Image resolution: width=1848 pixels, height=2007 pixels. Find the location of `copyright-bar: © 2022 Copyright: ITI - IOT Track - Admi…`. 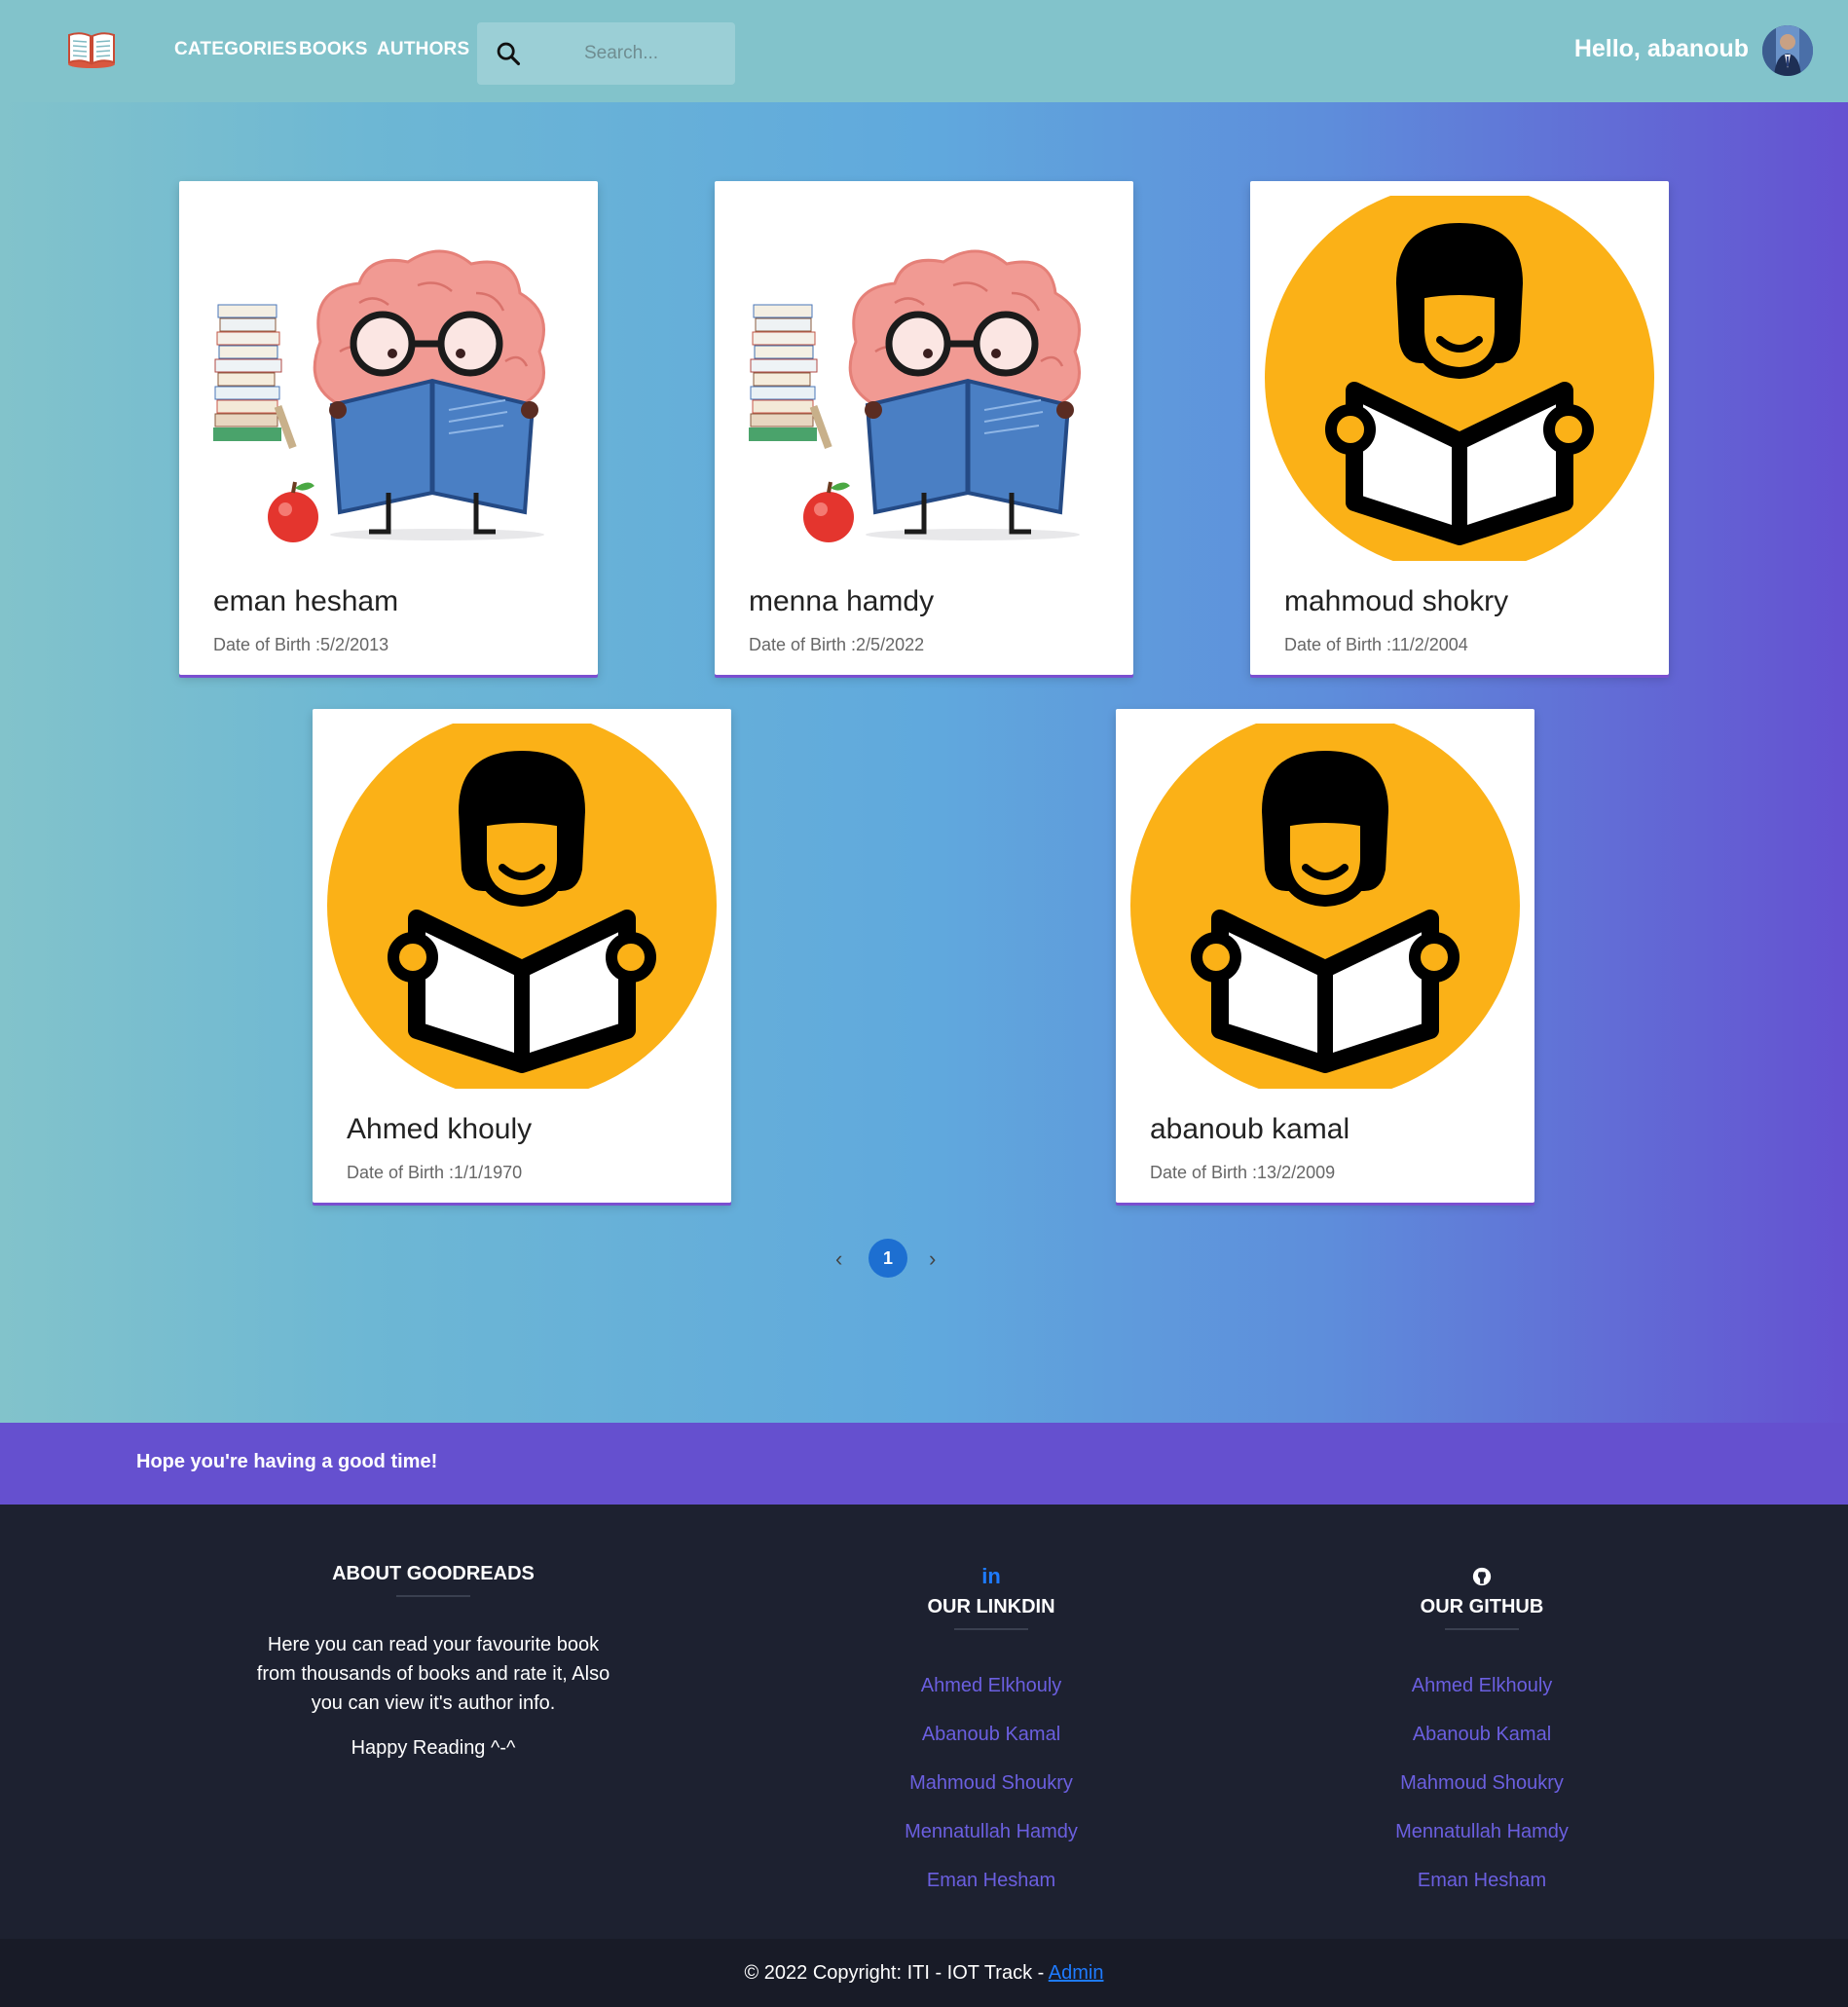

copyright-bar: © 2022 Copyright: ITI - IOT Track - Admi… is located at coordinates (924, 1973).